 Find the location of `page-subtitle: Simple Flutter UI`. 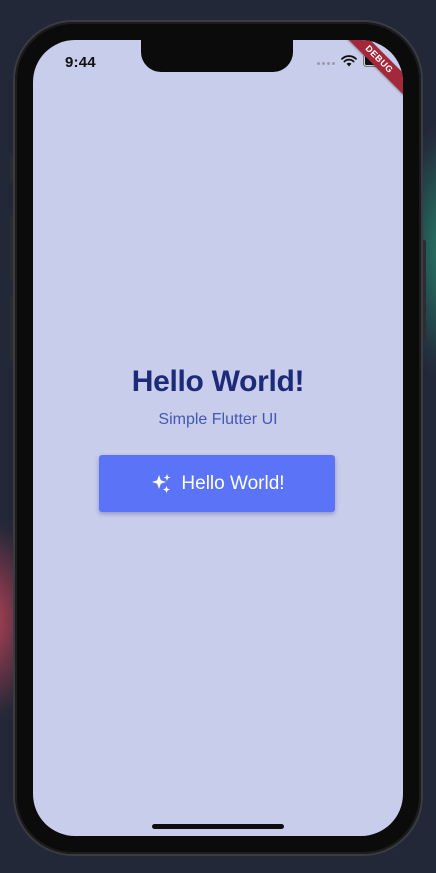

page-subtitle: Simple Flutter UI is located at coordinates (218, 419).